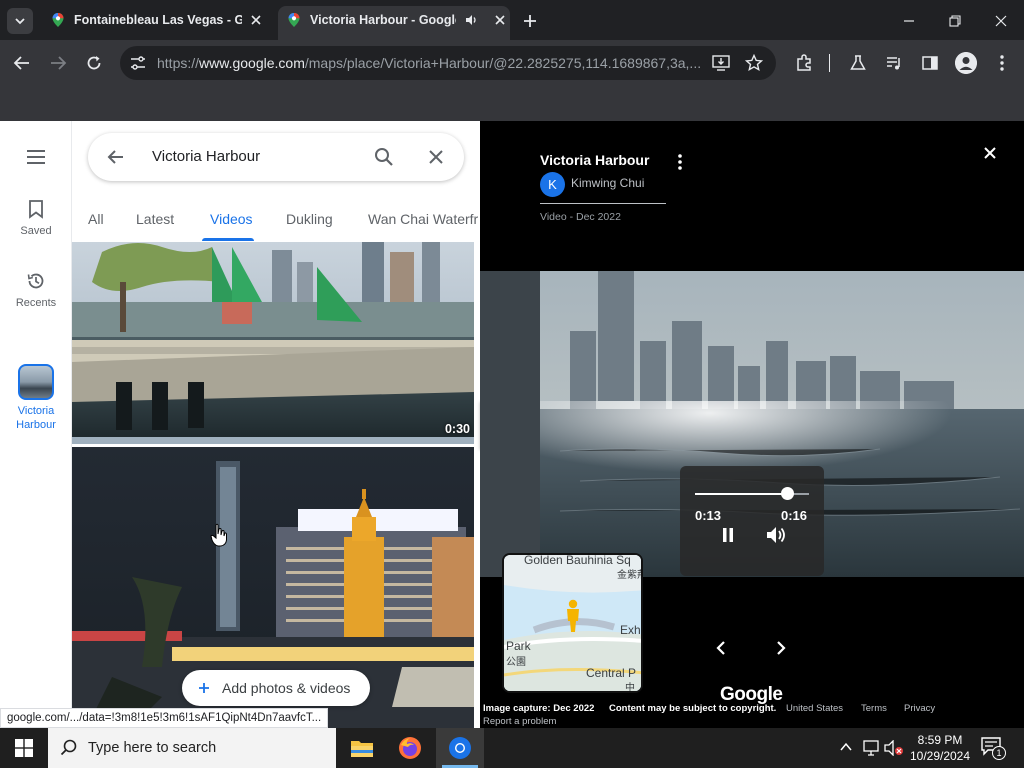 Image resolution: width=1024 pixels, height=768 pixels. What do you see at coordinates (519, 721) in the screenshot?
I see `report-problem-link: Report a problem` at bounding box center [519, 721].